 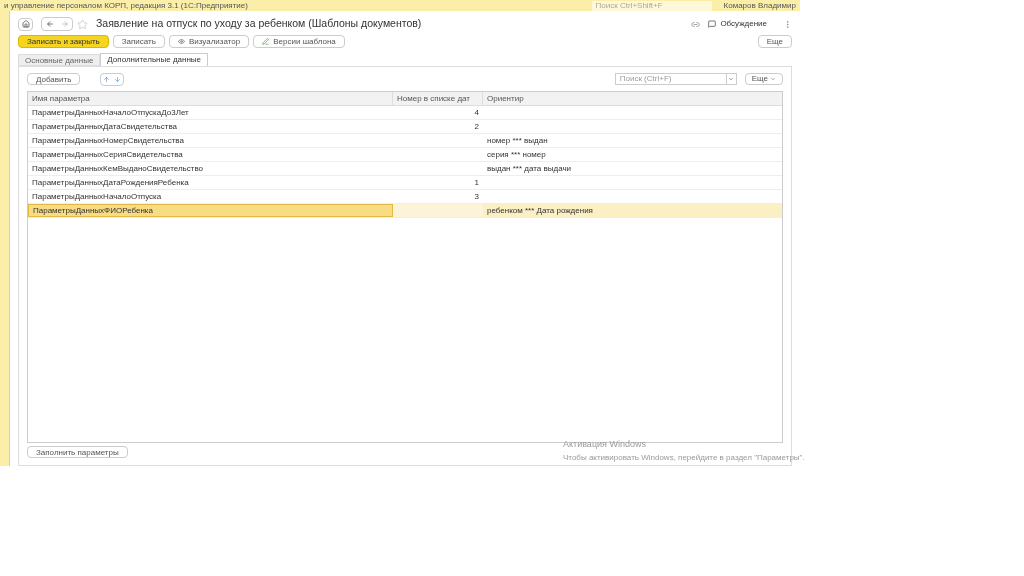 What do you see at coordinates (63, 41) in the screenshot?
I see `save-close-button: Записать и закрыть` at bounding box center [63, 41].